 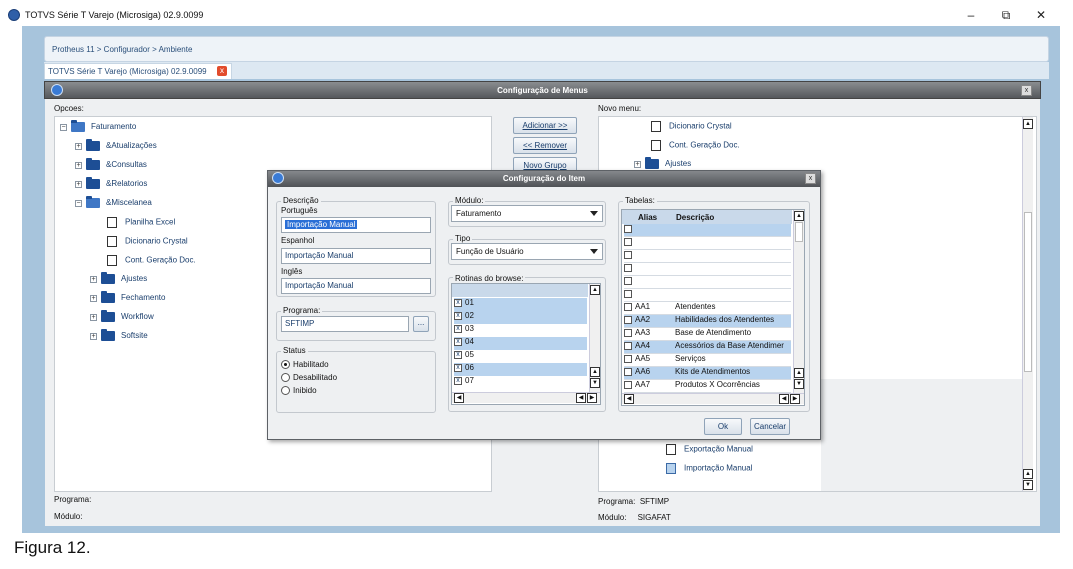 I want to click on tabelas-vscroll: ▲ ▲ ▼, so click(x=798, y=301).